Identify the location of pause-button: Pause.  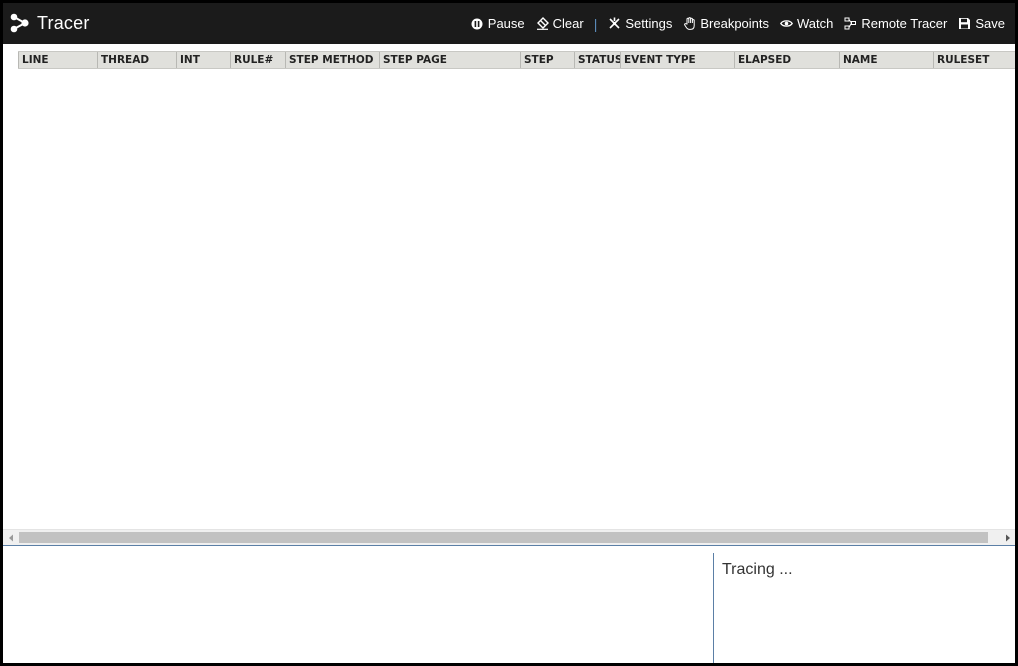
(498, 23).